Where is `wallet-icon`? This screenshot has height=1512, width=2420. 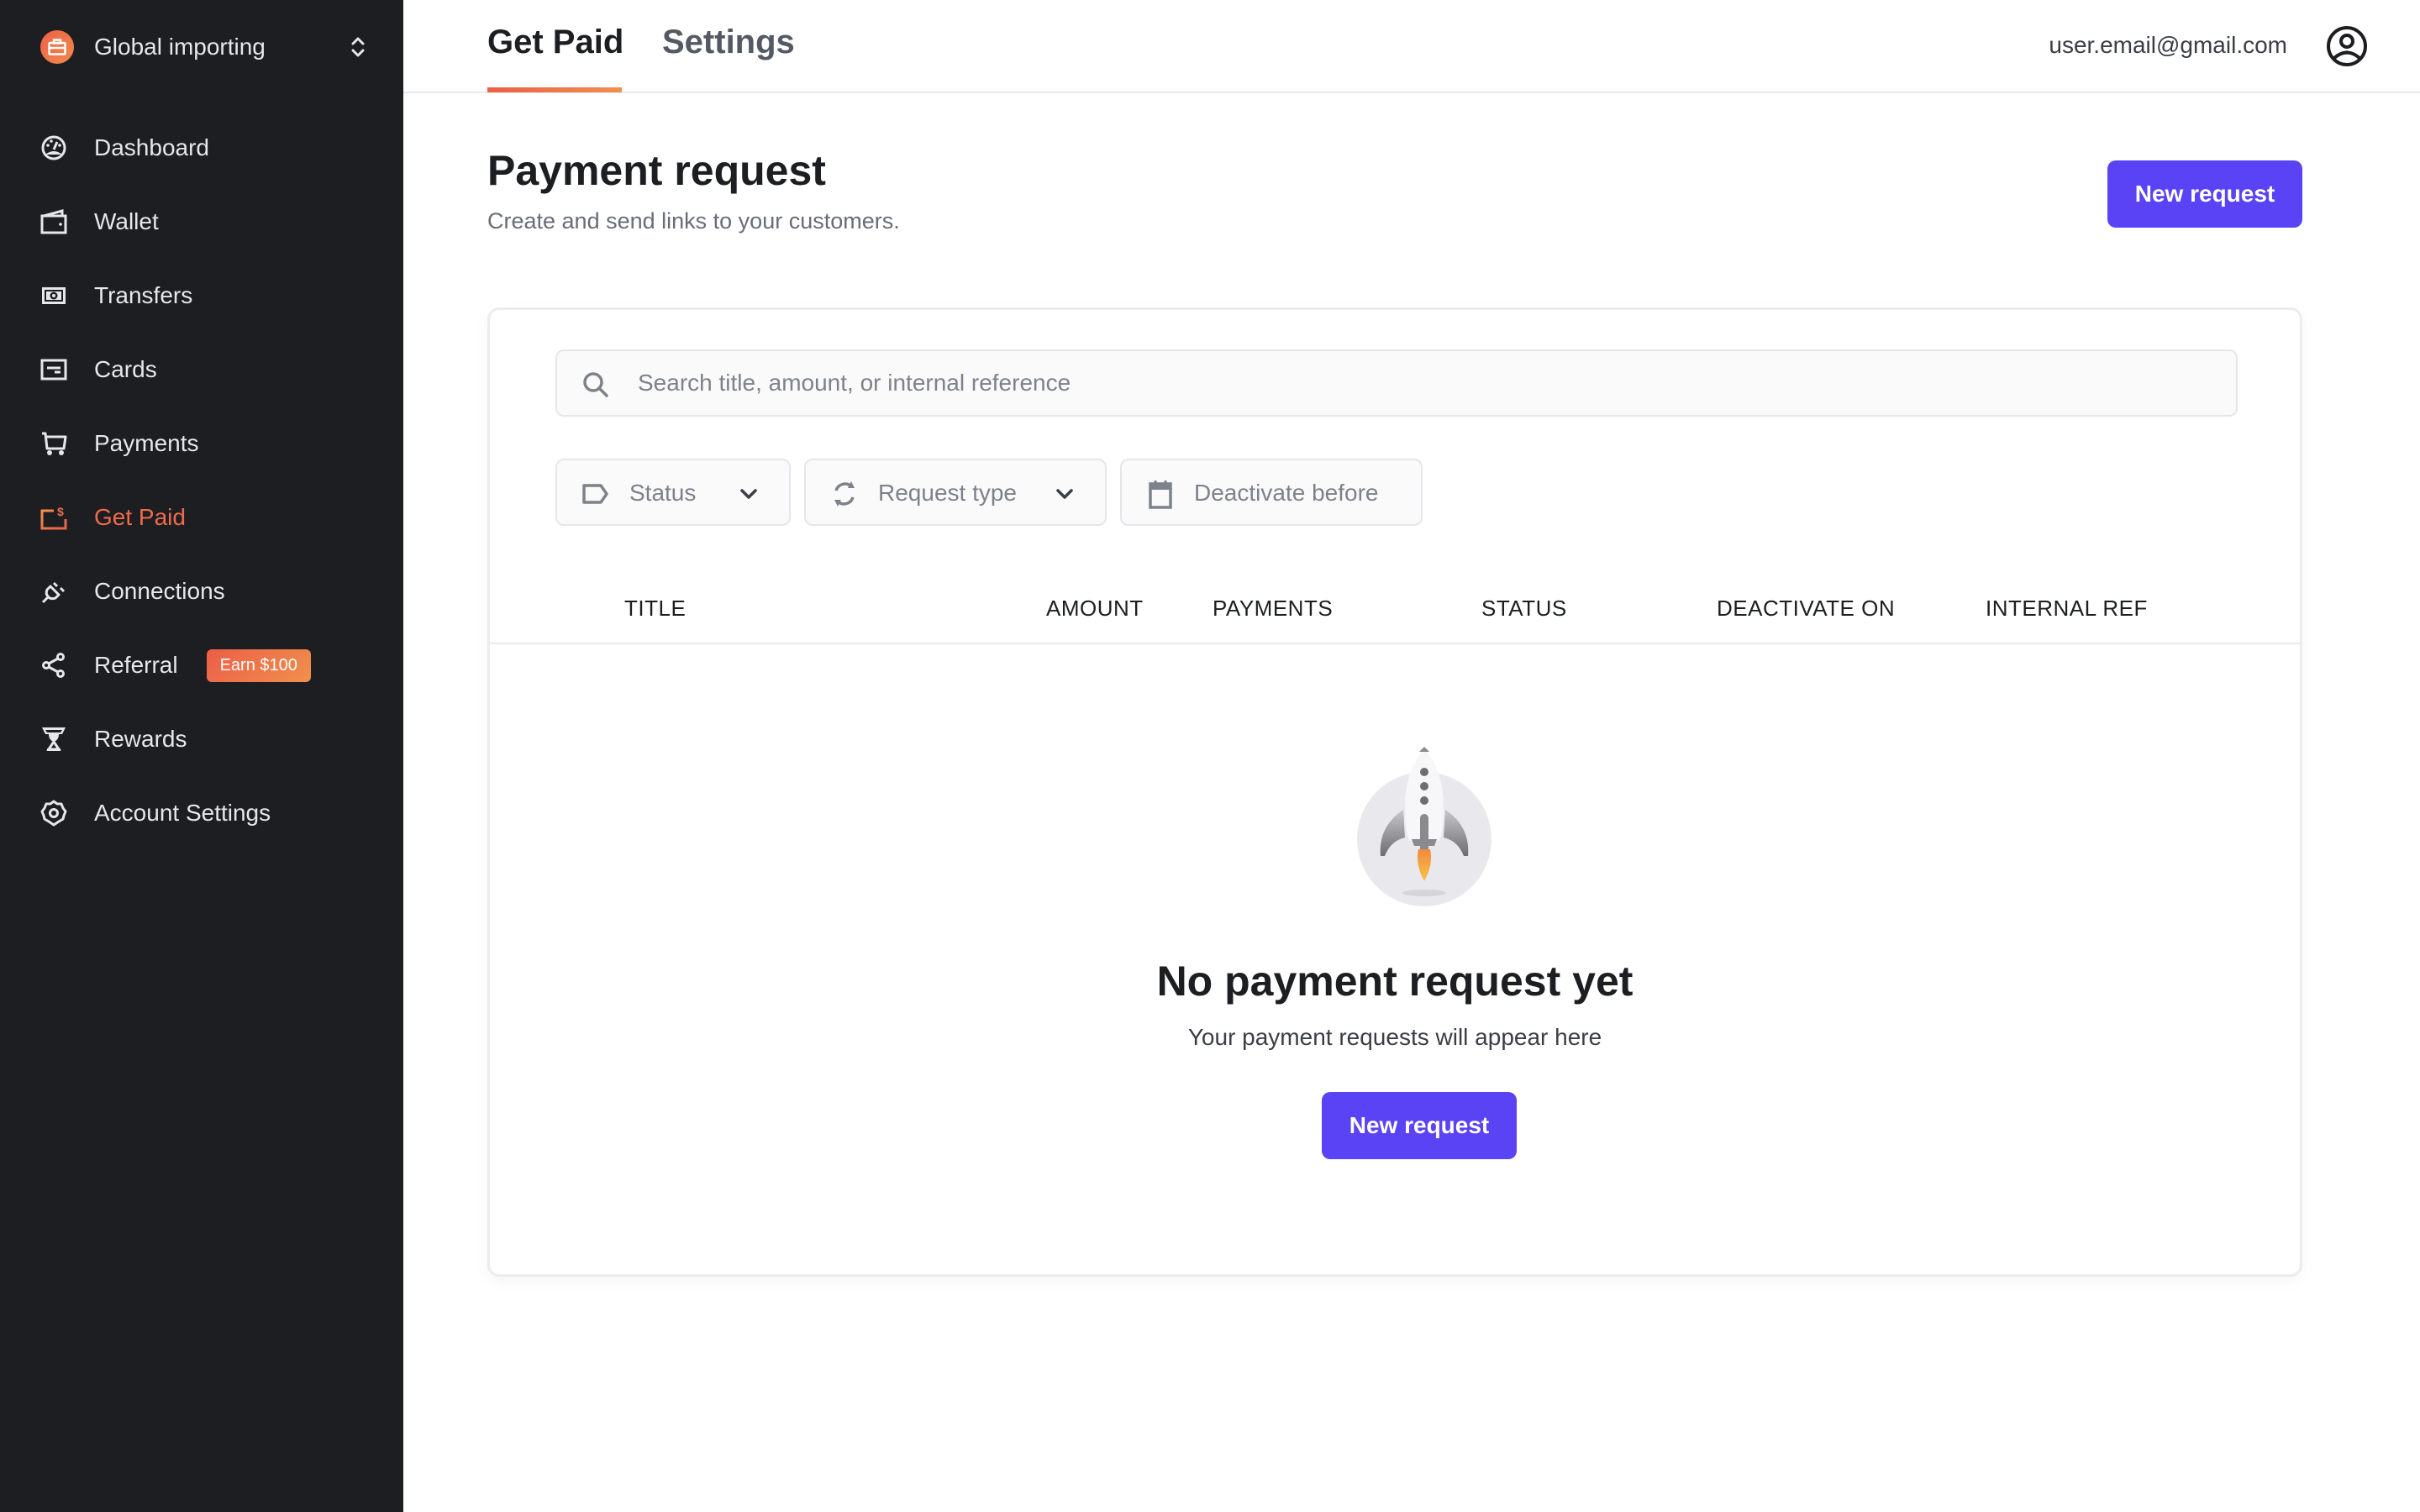 wallet-icon is located at coordinates (53, 221).